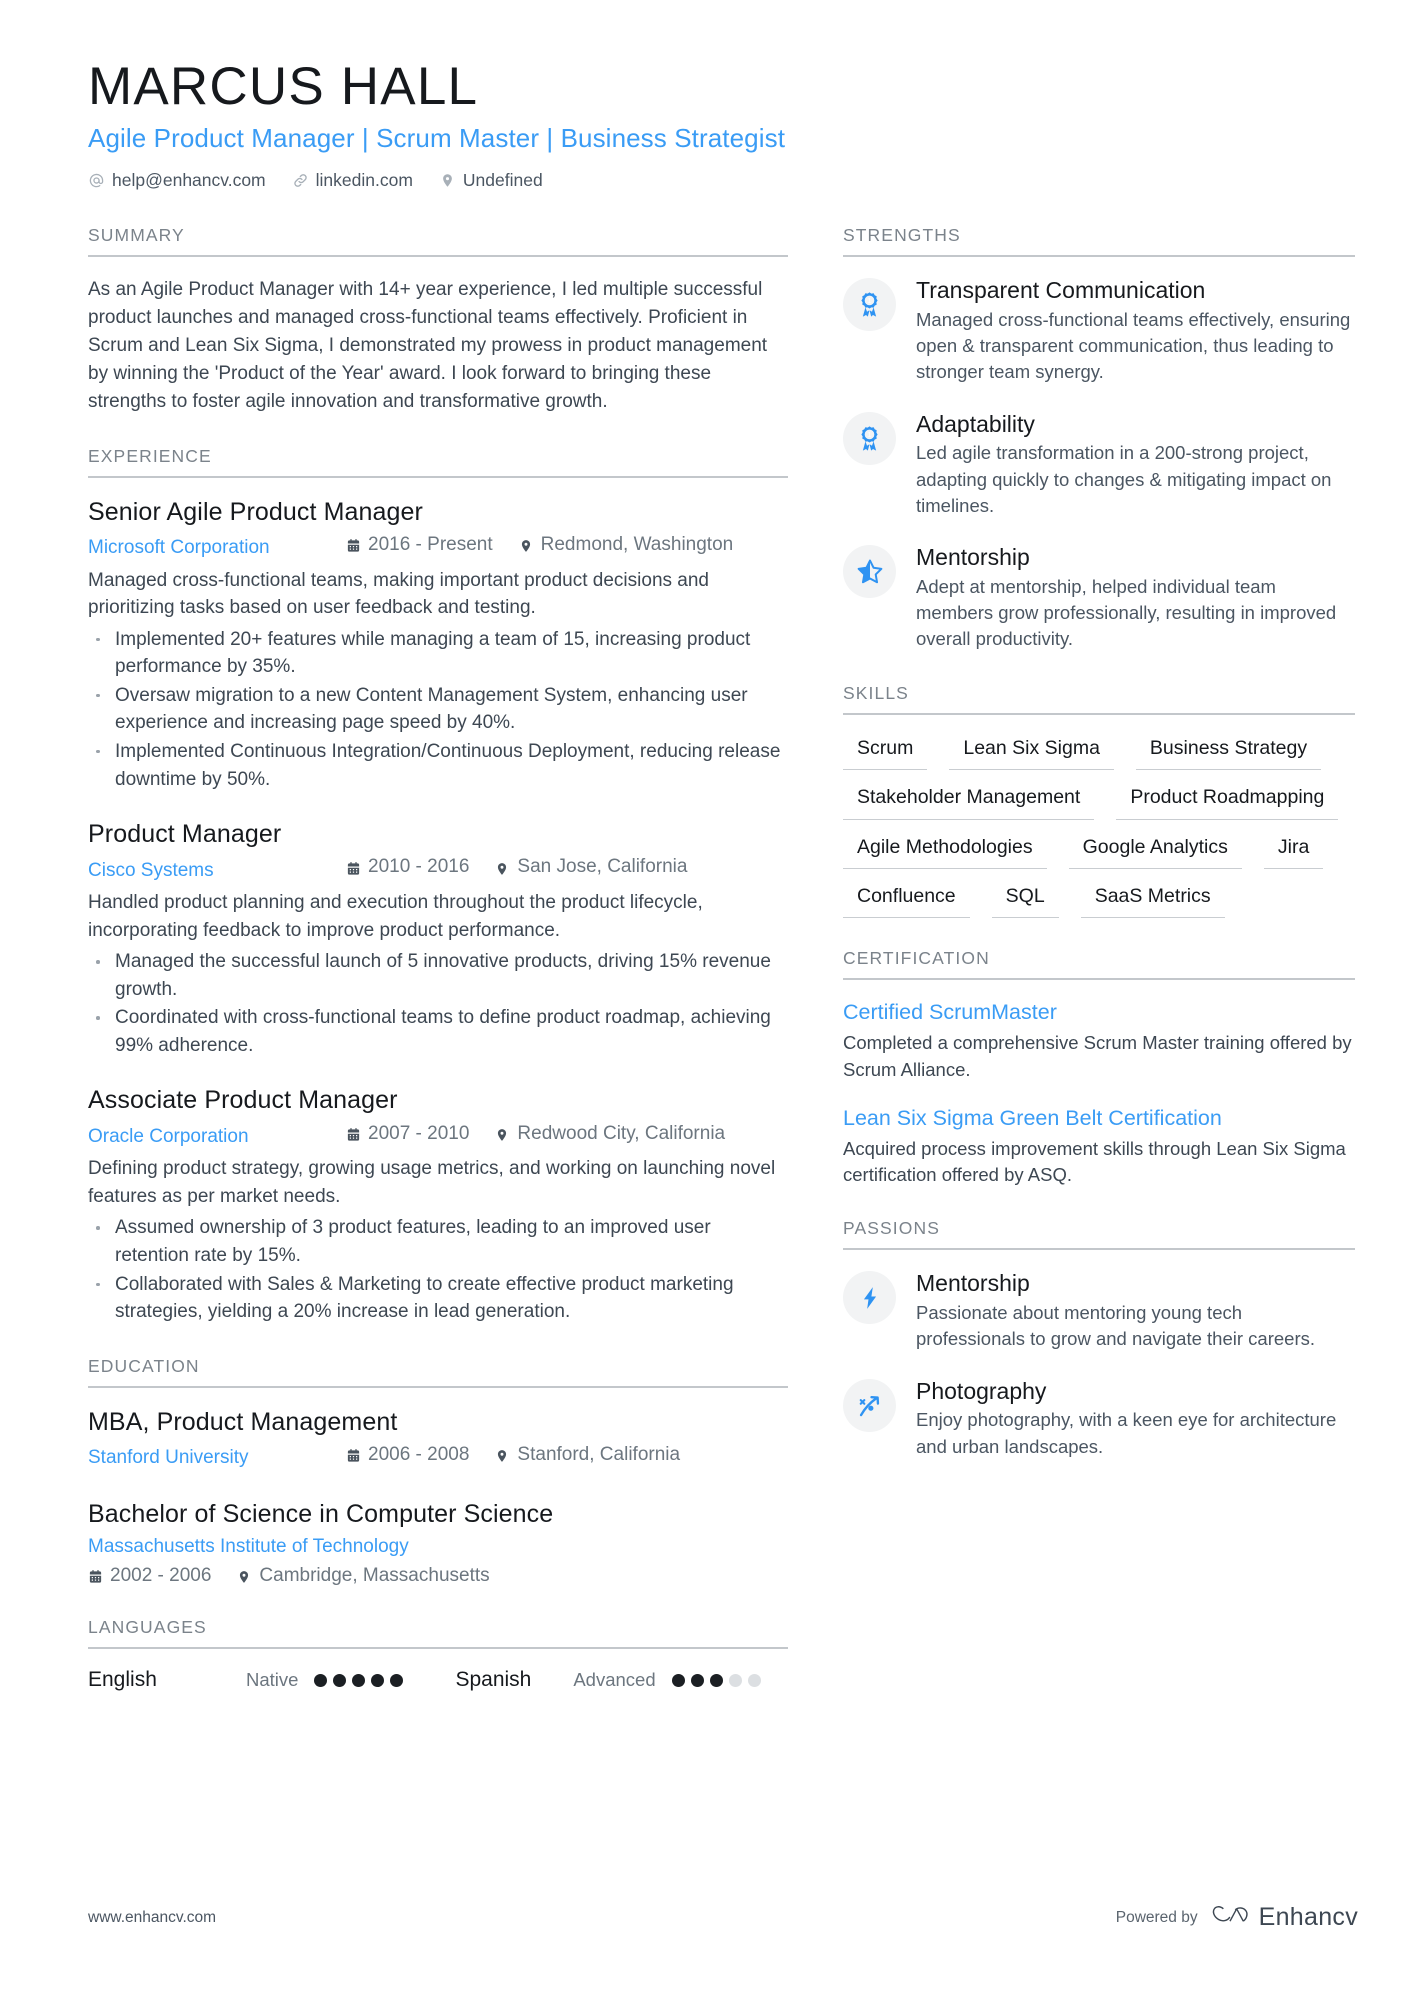 This screenshot has width=1410, height=1995. What do you see at coordinates (502, 869) in the screenshot?
I see `location-pin-icon` at bounding box center [502, 869].